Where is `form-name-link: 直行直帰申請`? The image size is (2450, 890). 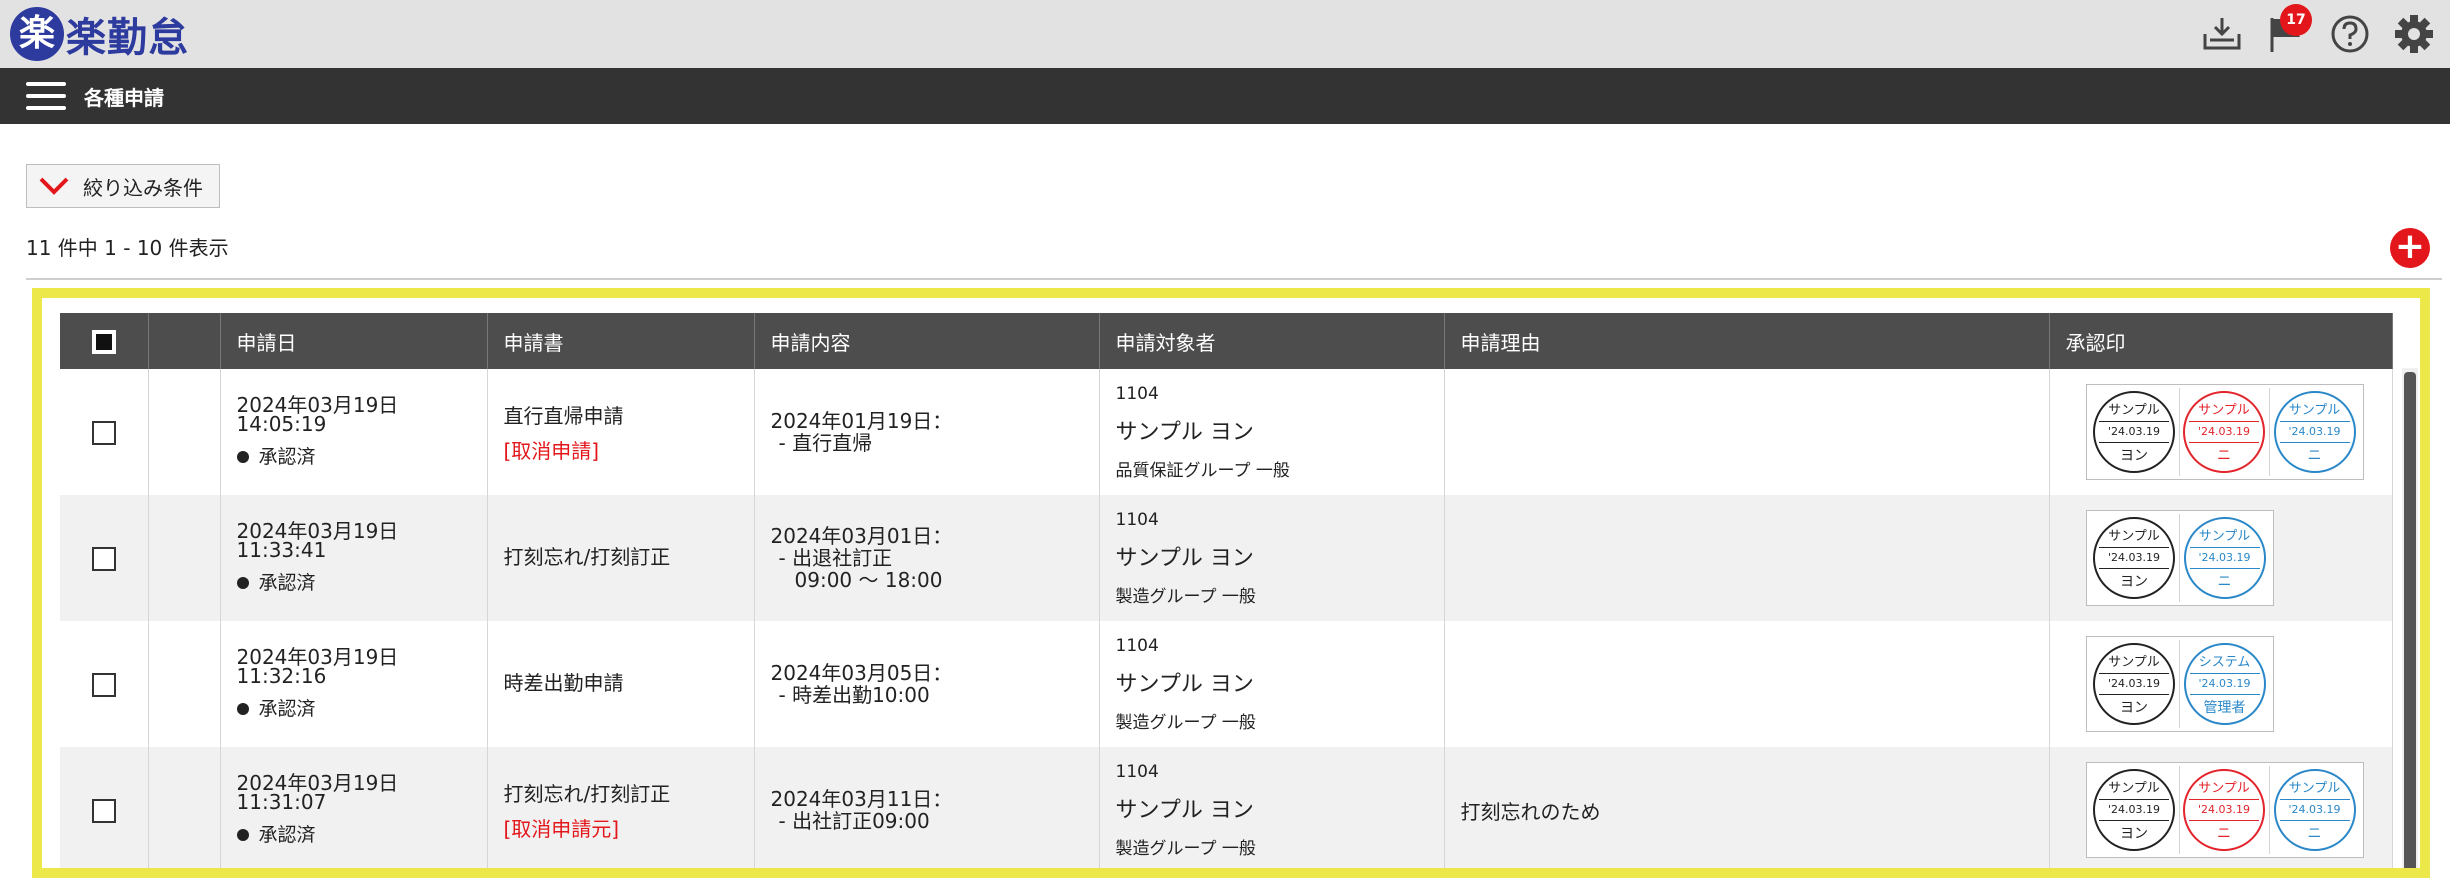 form-name-link: 直行直帰申請 is located at coordinates (629, 414).